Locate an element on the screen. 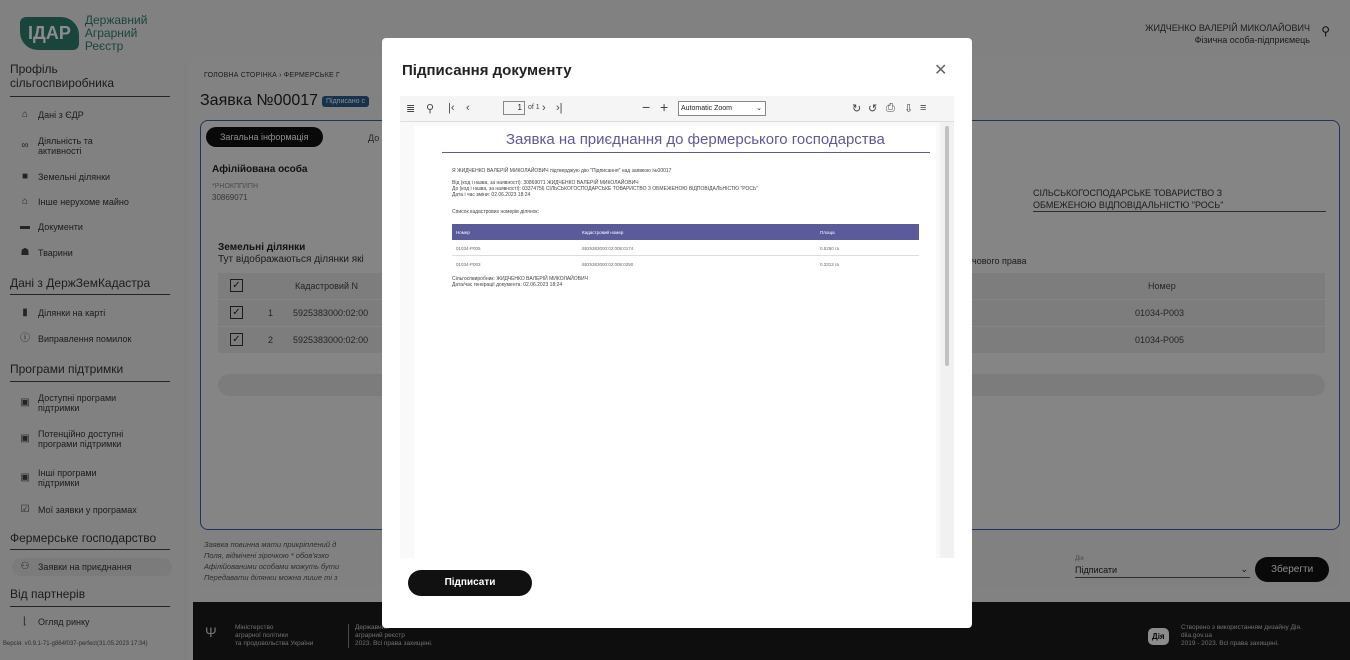 The width and height of the screenshot is (1350, 660). sign-button: Підписати is located at coordinates (470, 583).